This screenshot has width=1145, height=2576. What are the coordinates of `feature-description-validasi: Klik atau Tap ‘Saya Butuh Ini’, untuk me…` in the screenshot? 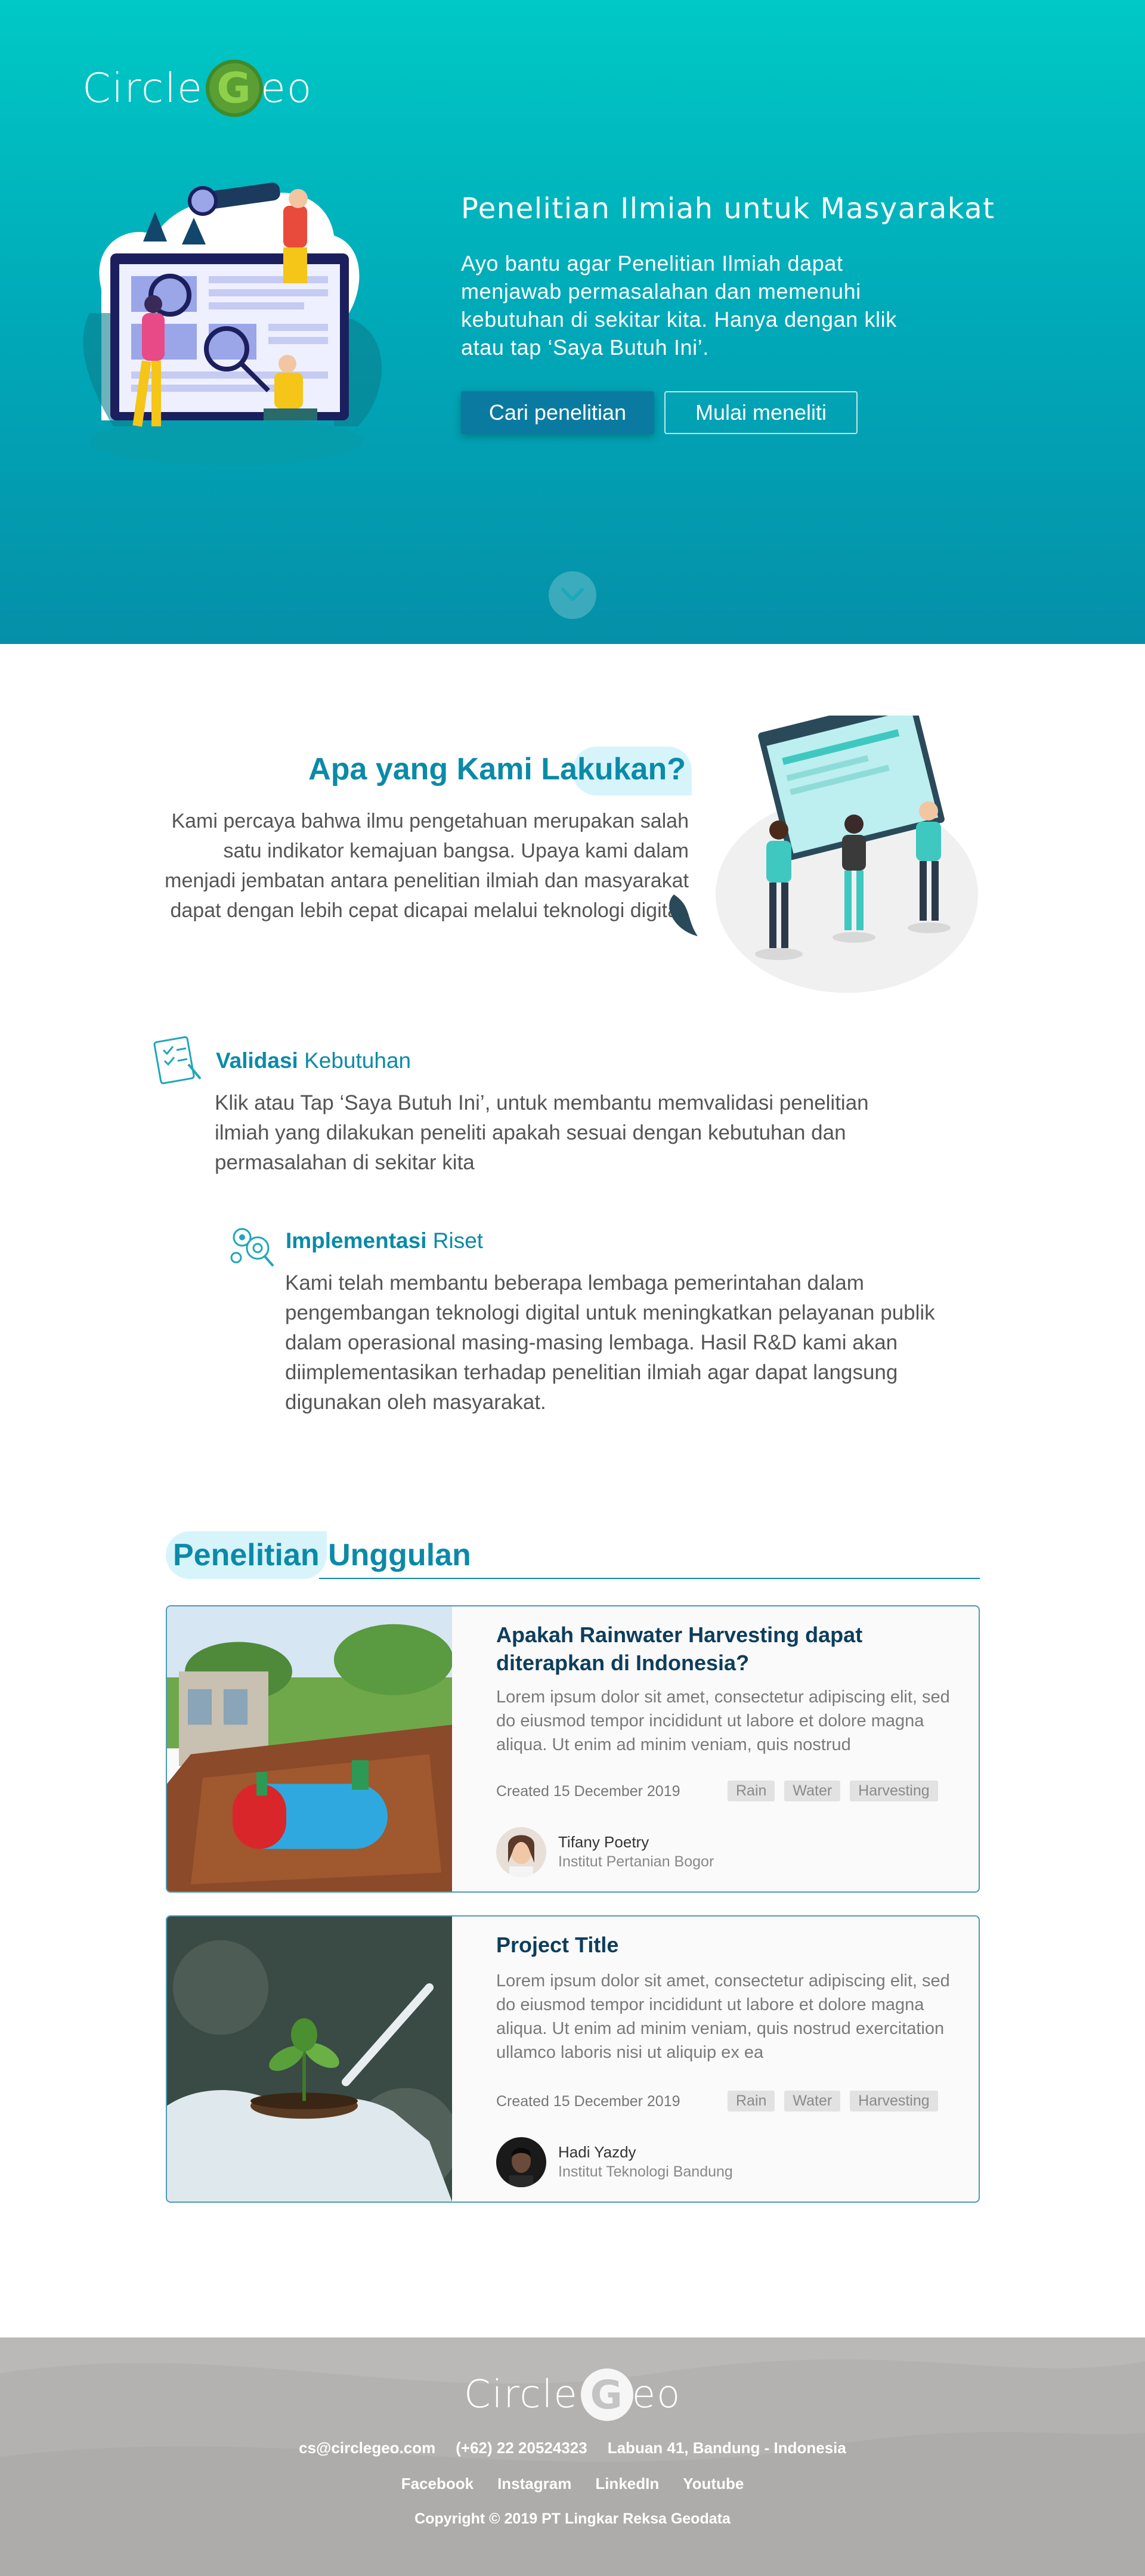 It's located at (542, 1133).